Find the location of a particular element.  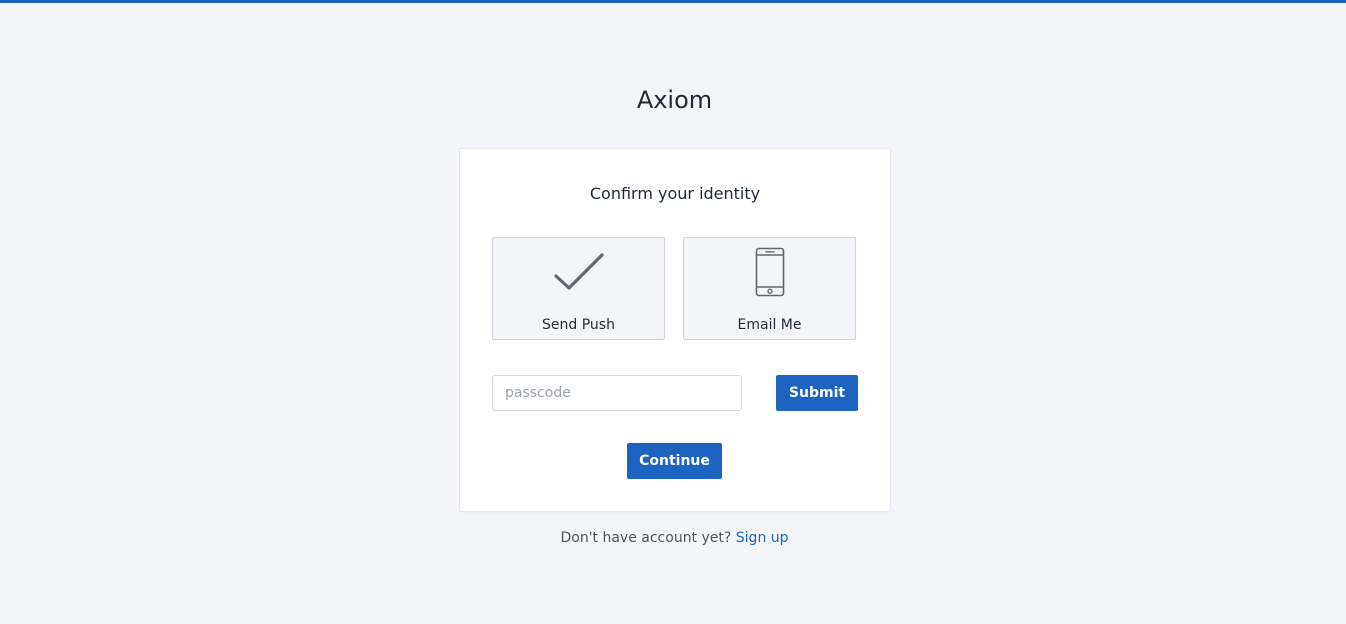

submit-button: Submit is located at coordinates (817, 393).